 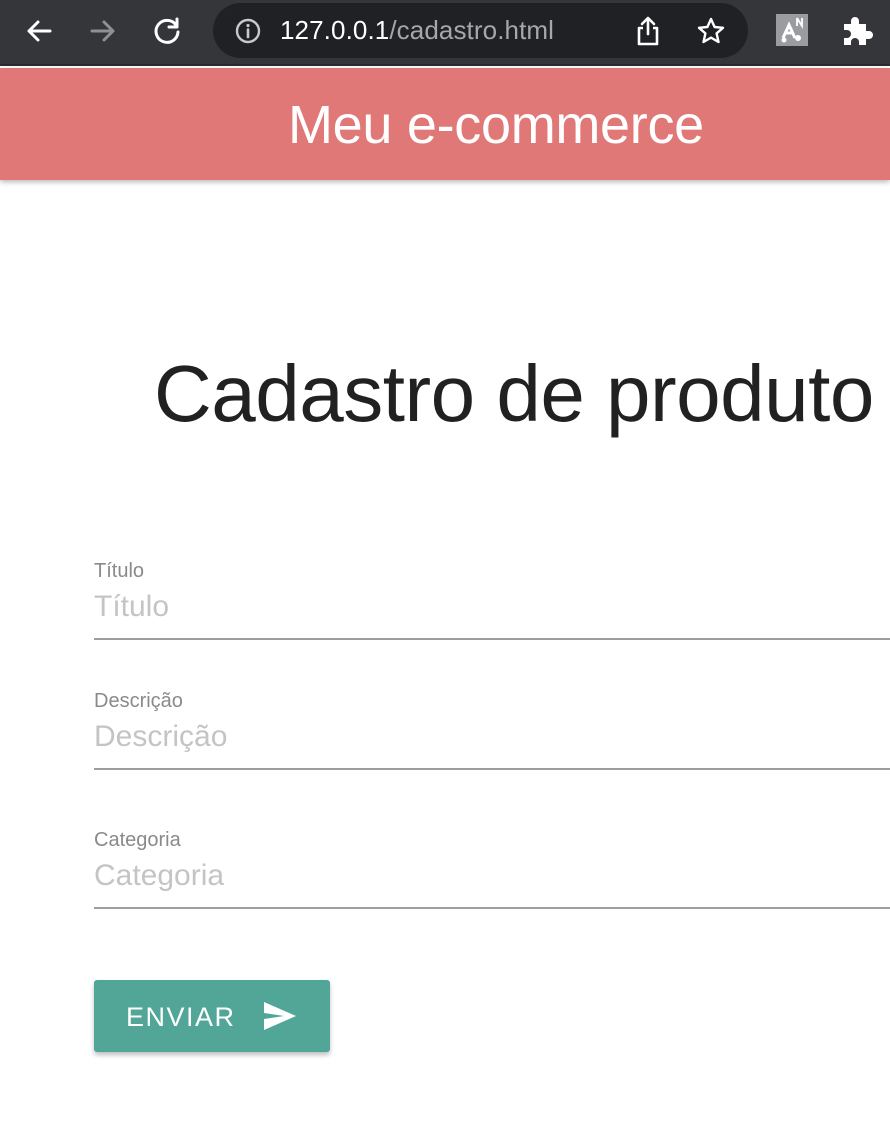 What do you see at coordinates (711, 31) in the screenshot?
I see `star-icon` at bounding box center [711, 31].